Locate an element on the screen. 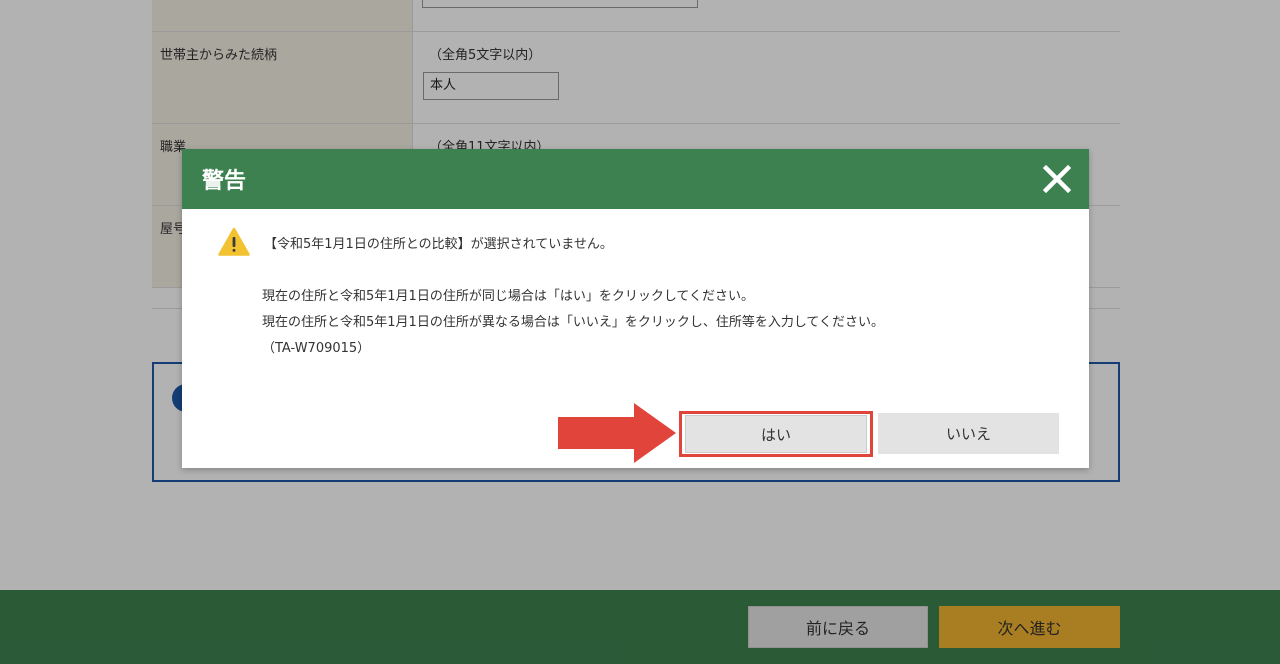 Image resolution: width=1280 pixels, height=664 pixels. yes-button: はい is located at coordinates (776, 434).